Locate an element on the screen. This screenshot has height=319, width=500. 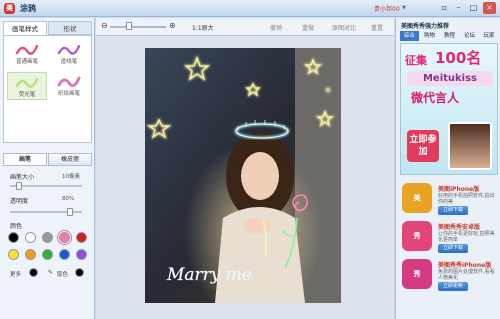
tab-brush-style: 画笔样式 is located at coordinates (25, 28).